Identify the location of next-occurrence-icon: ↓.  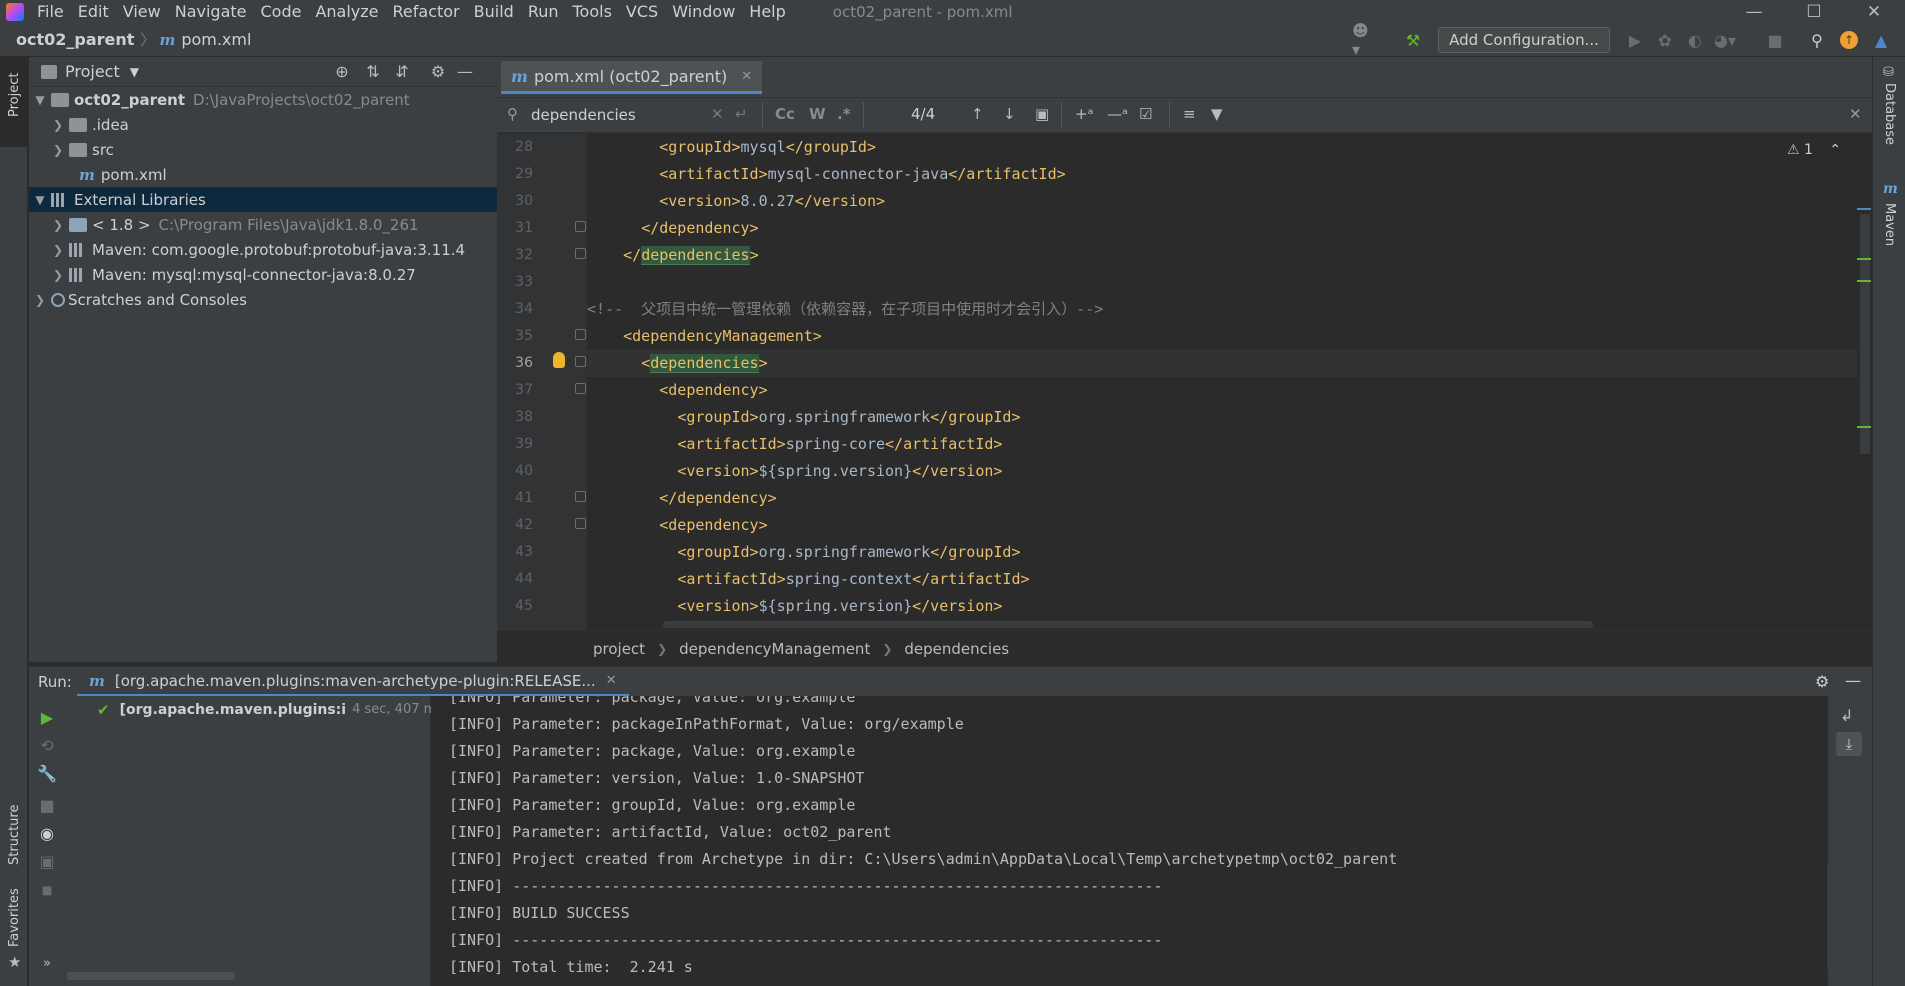
(1009, 115).